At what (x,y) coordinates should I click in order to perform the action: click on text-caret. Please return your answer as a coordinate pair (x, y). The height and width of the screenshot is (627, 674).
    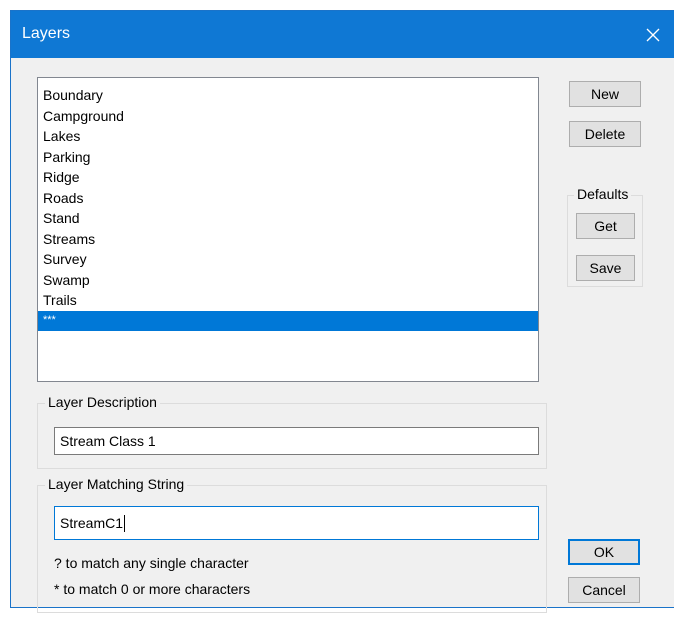
    Looking at the image, I should click on (125, 523).